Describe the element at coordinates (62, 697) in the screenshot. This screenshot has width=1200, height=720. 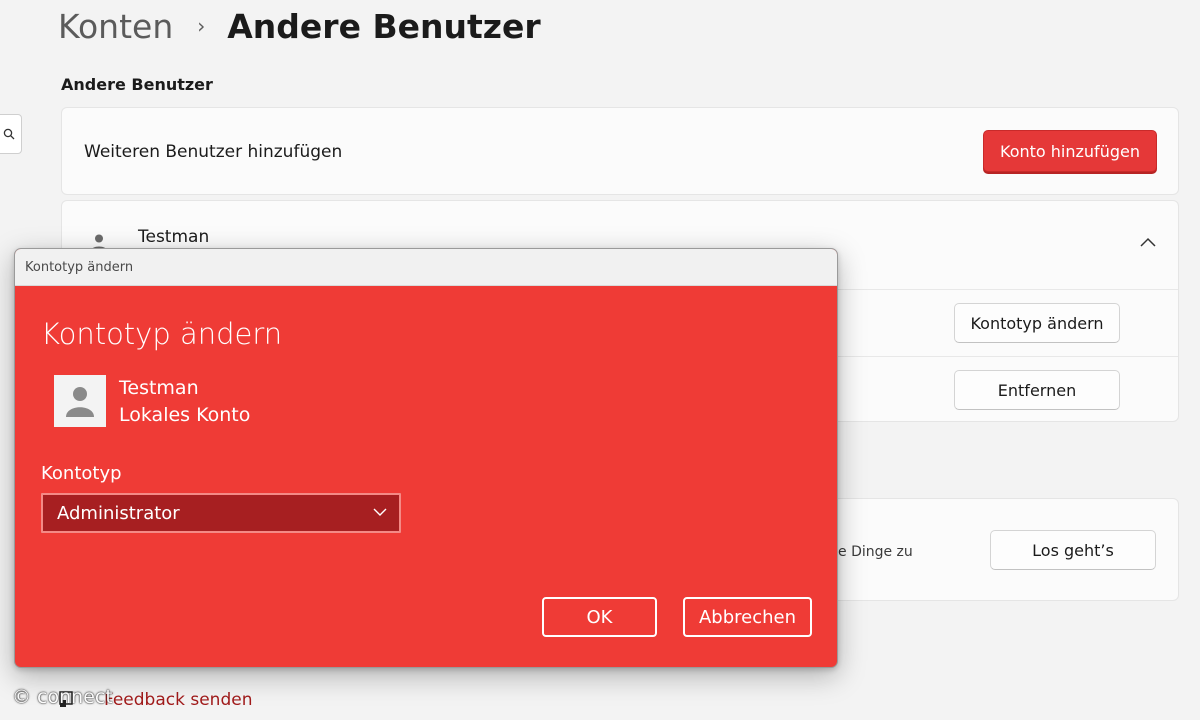
I see `watermark: © connect` at that location.